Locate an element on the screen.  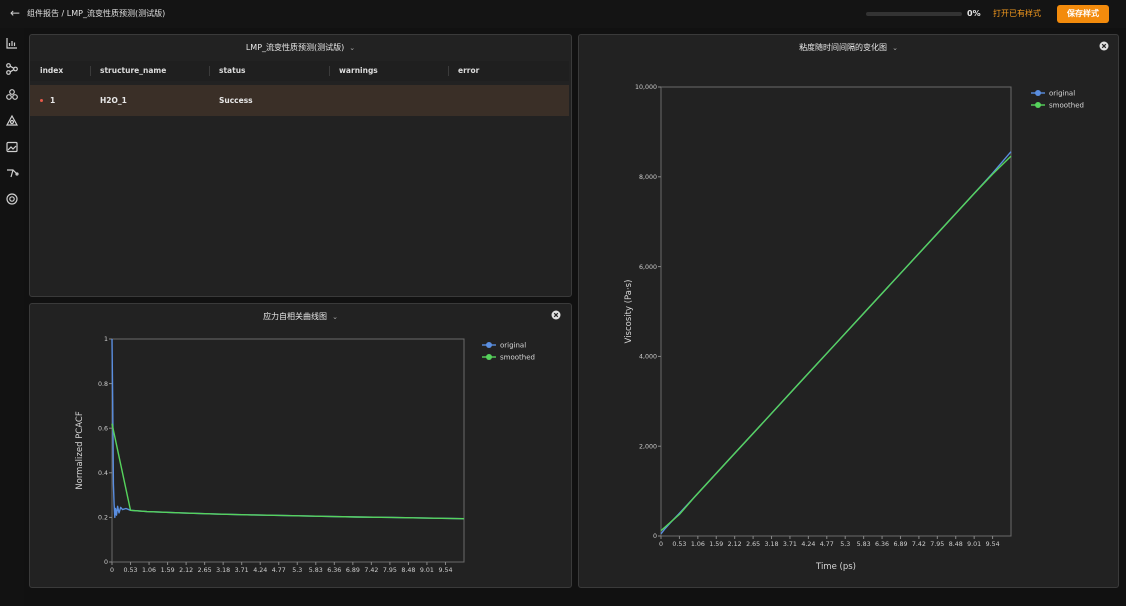
image-icon is located at coordinates (12, 147).